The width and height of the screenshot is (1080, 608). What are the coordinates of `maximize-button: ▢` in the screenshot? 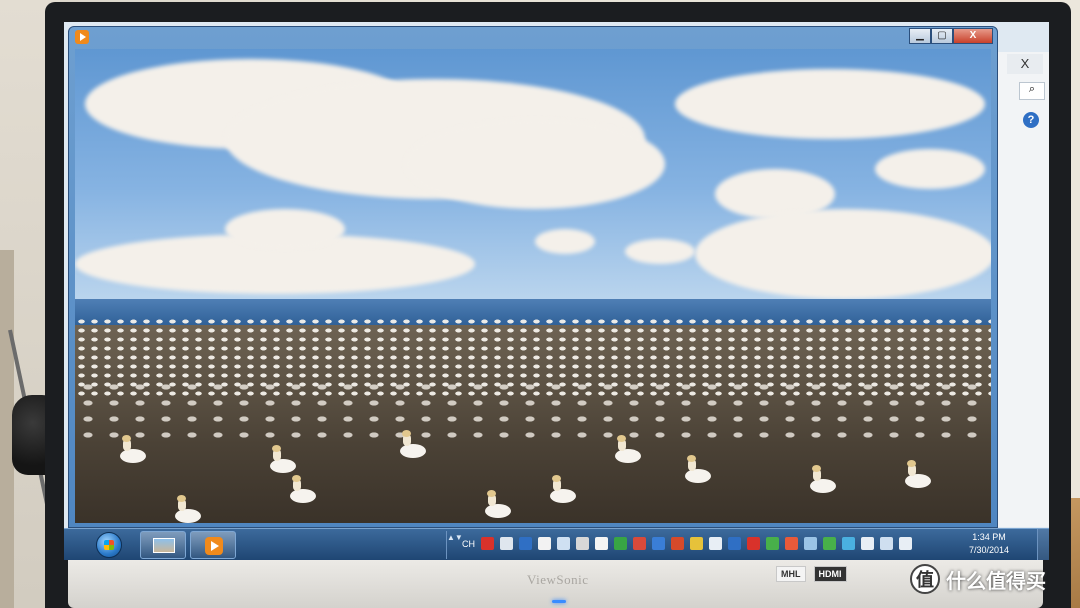 It's located at (942, 36).